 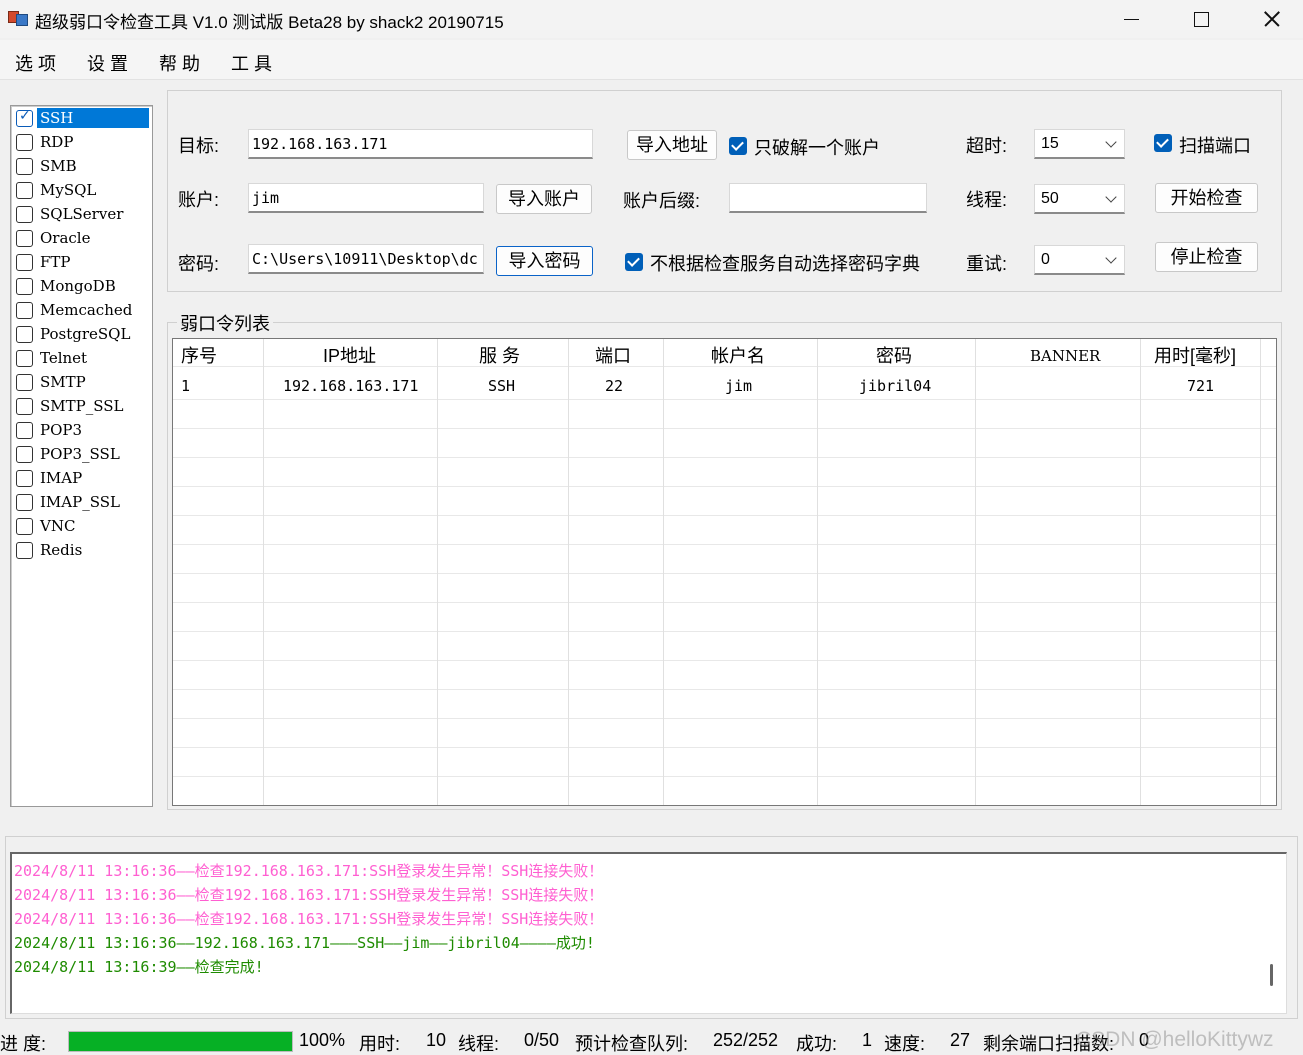 I want to click on close-button, so click(x=1269, y=19).